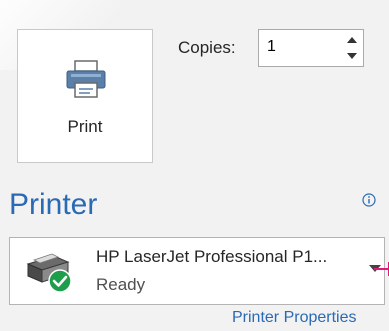 This screenshot has height=331, width=389. Describe the element at coordinates (121, 284) in the screenshot. I see `selected-printer-status: Ready` at that location.